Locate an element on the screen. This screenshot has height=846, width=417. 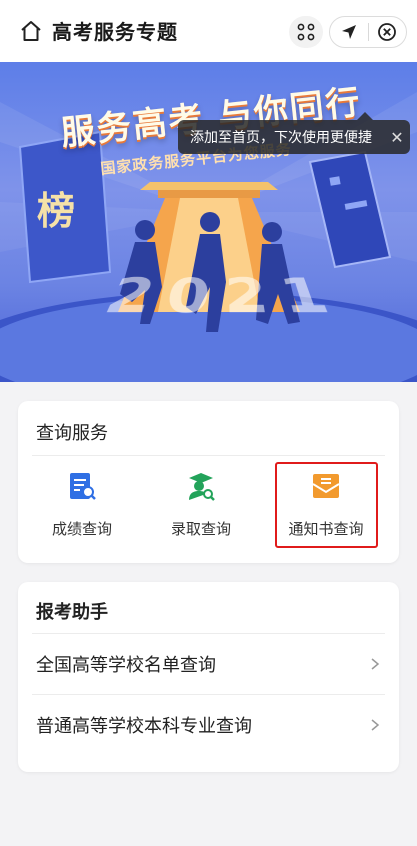
query-card-title: 查询服务 is located at coordinates (72, 433).